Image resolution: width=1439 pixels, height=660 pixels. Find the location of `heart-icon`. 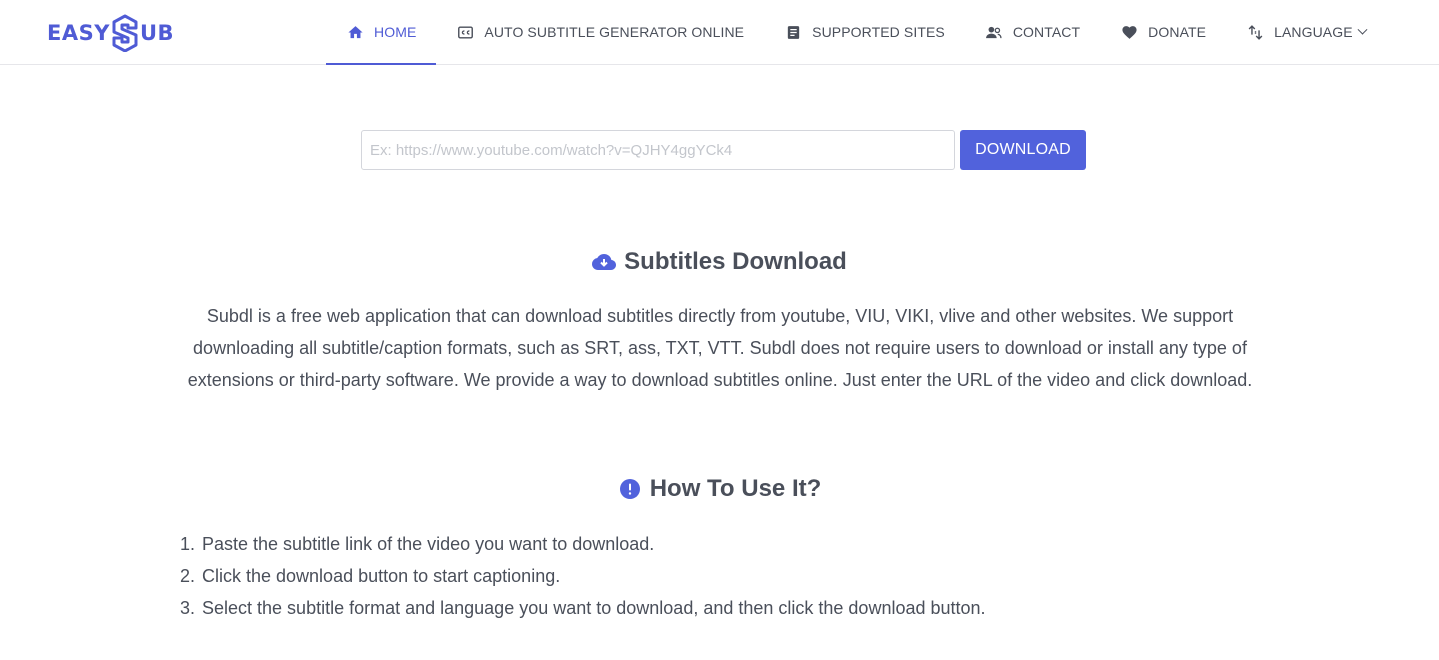

heart-icon is located at coordinates (1129, 32).